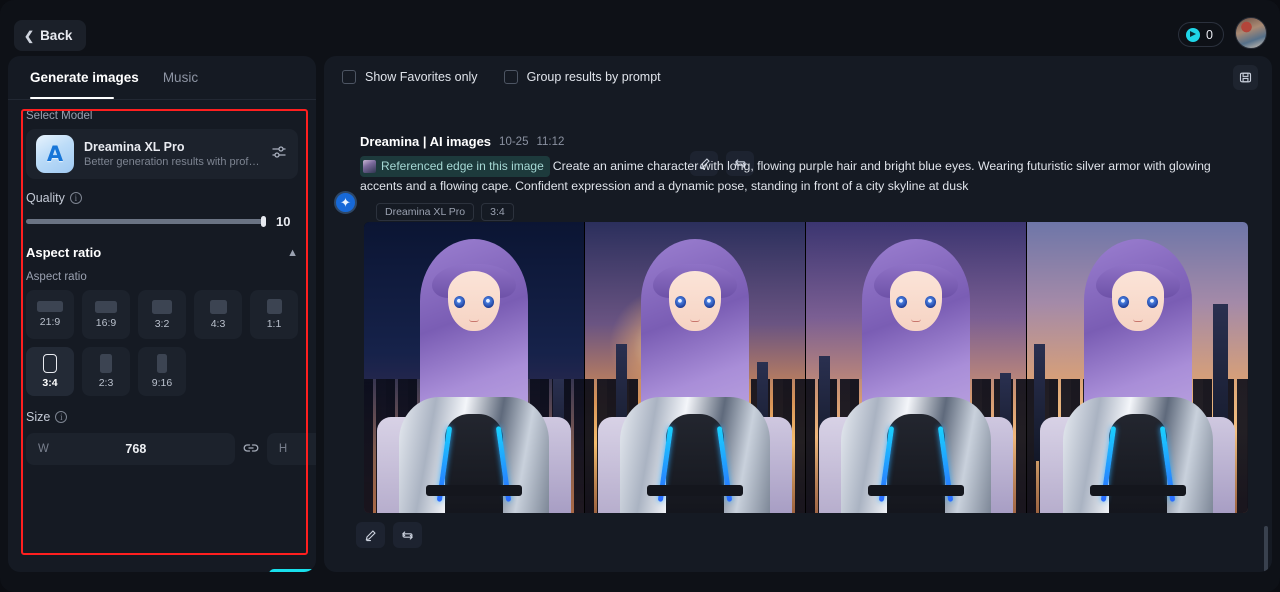 The width and height of the screenshot is (1280, 592). Describe the element at coordinates (274, 324) in the screenshot. I see `aspect-ratio-option-label: 1:1` at that location.